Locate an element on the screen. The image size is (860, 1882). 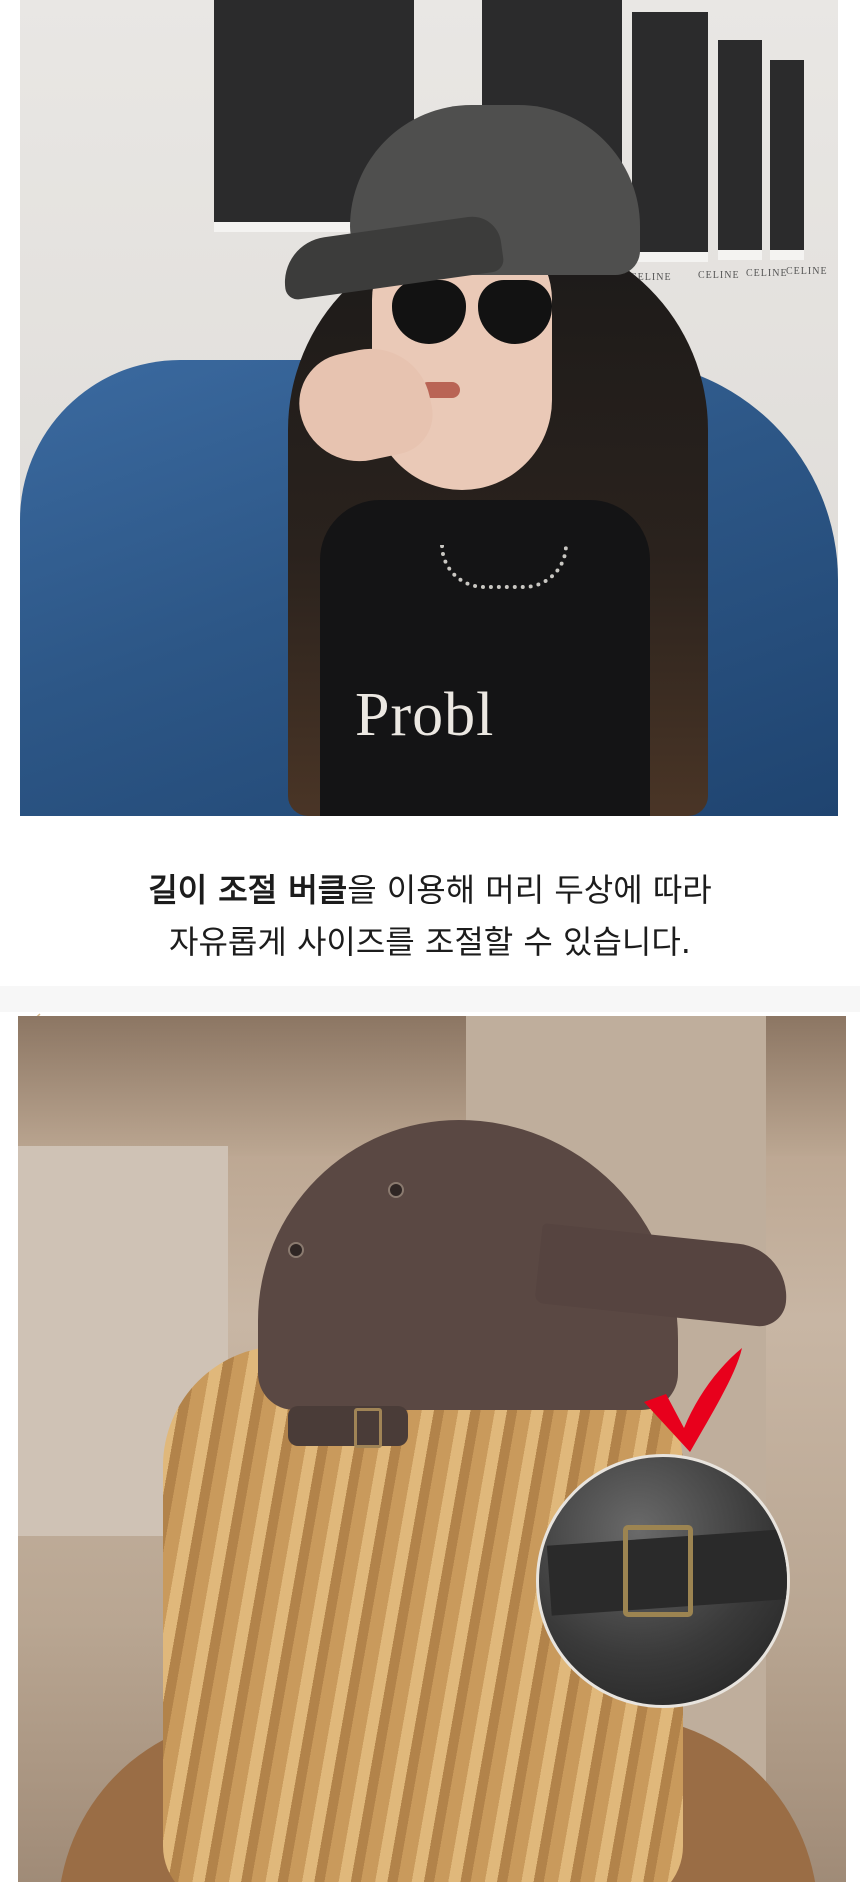
tshirt-print: Probl is located at coordinates (425, 715).